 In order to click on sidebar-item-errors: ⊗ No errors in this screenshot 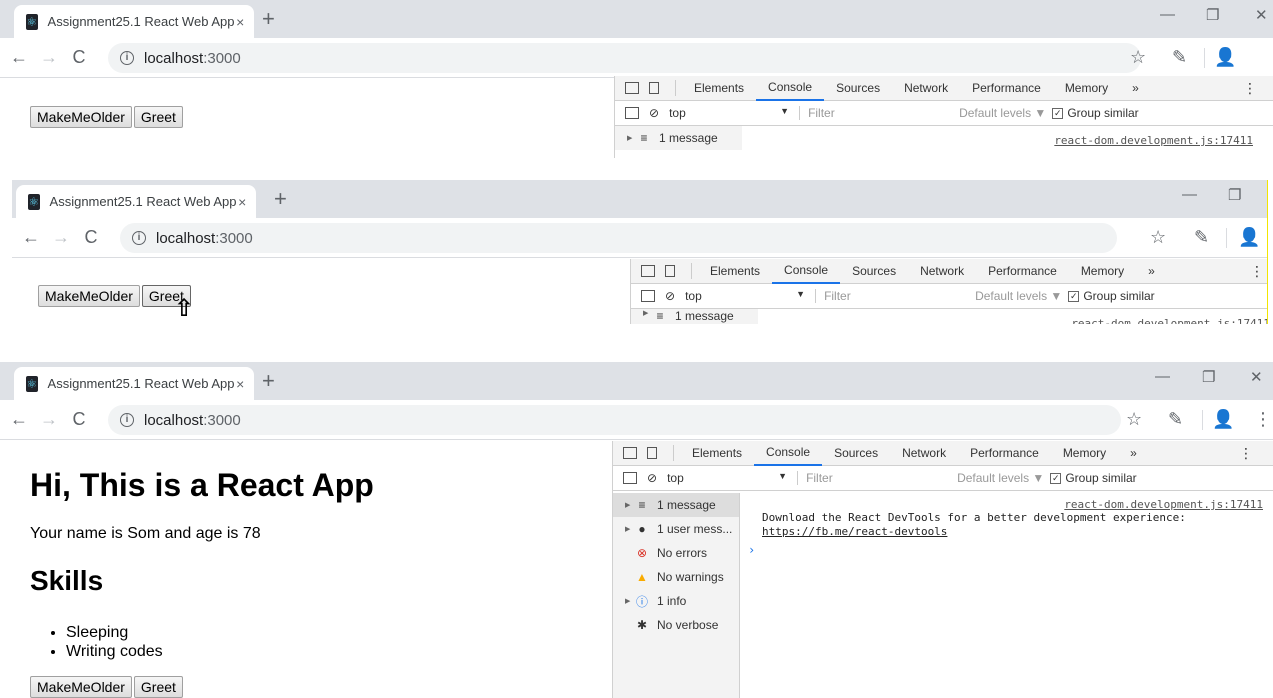, I will do `click(676, 553)`.